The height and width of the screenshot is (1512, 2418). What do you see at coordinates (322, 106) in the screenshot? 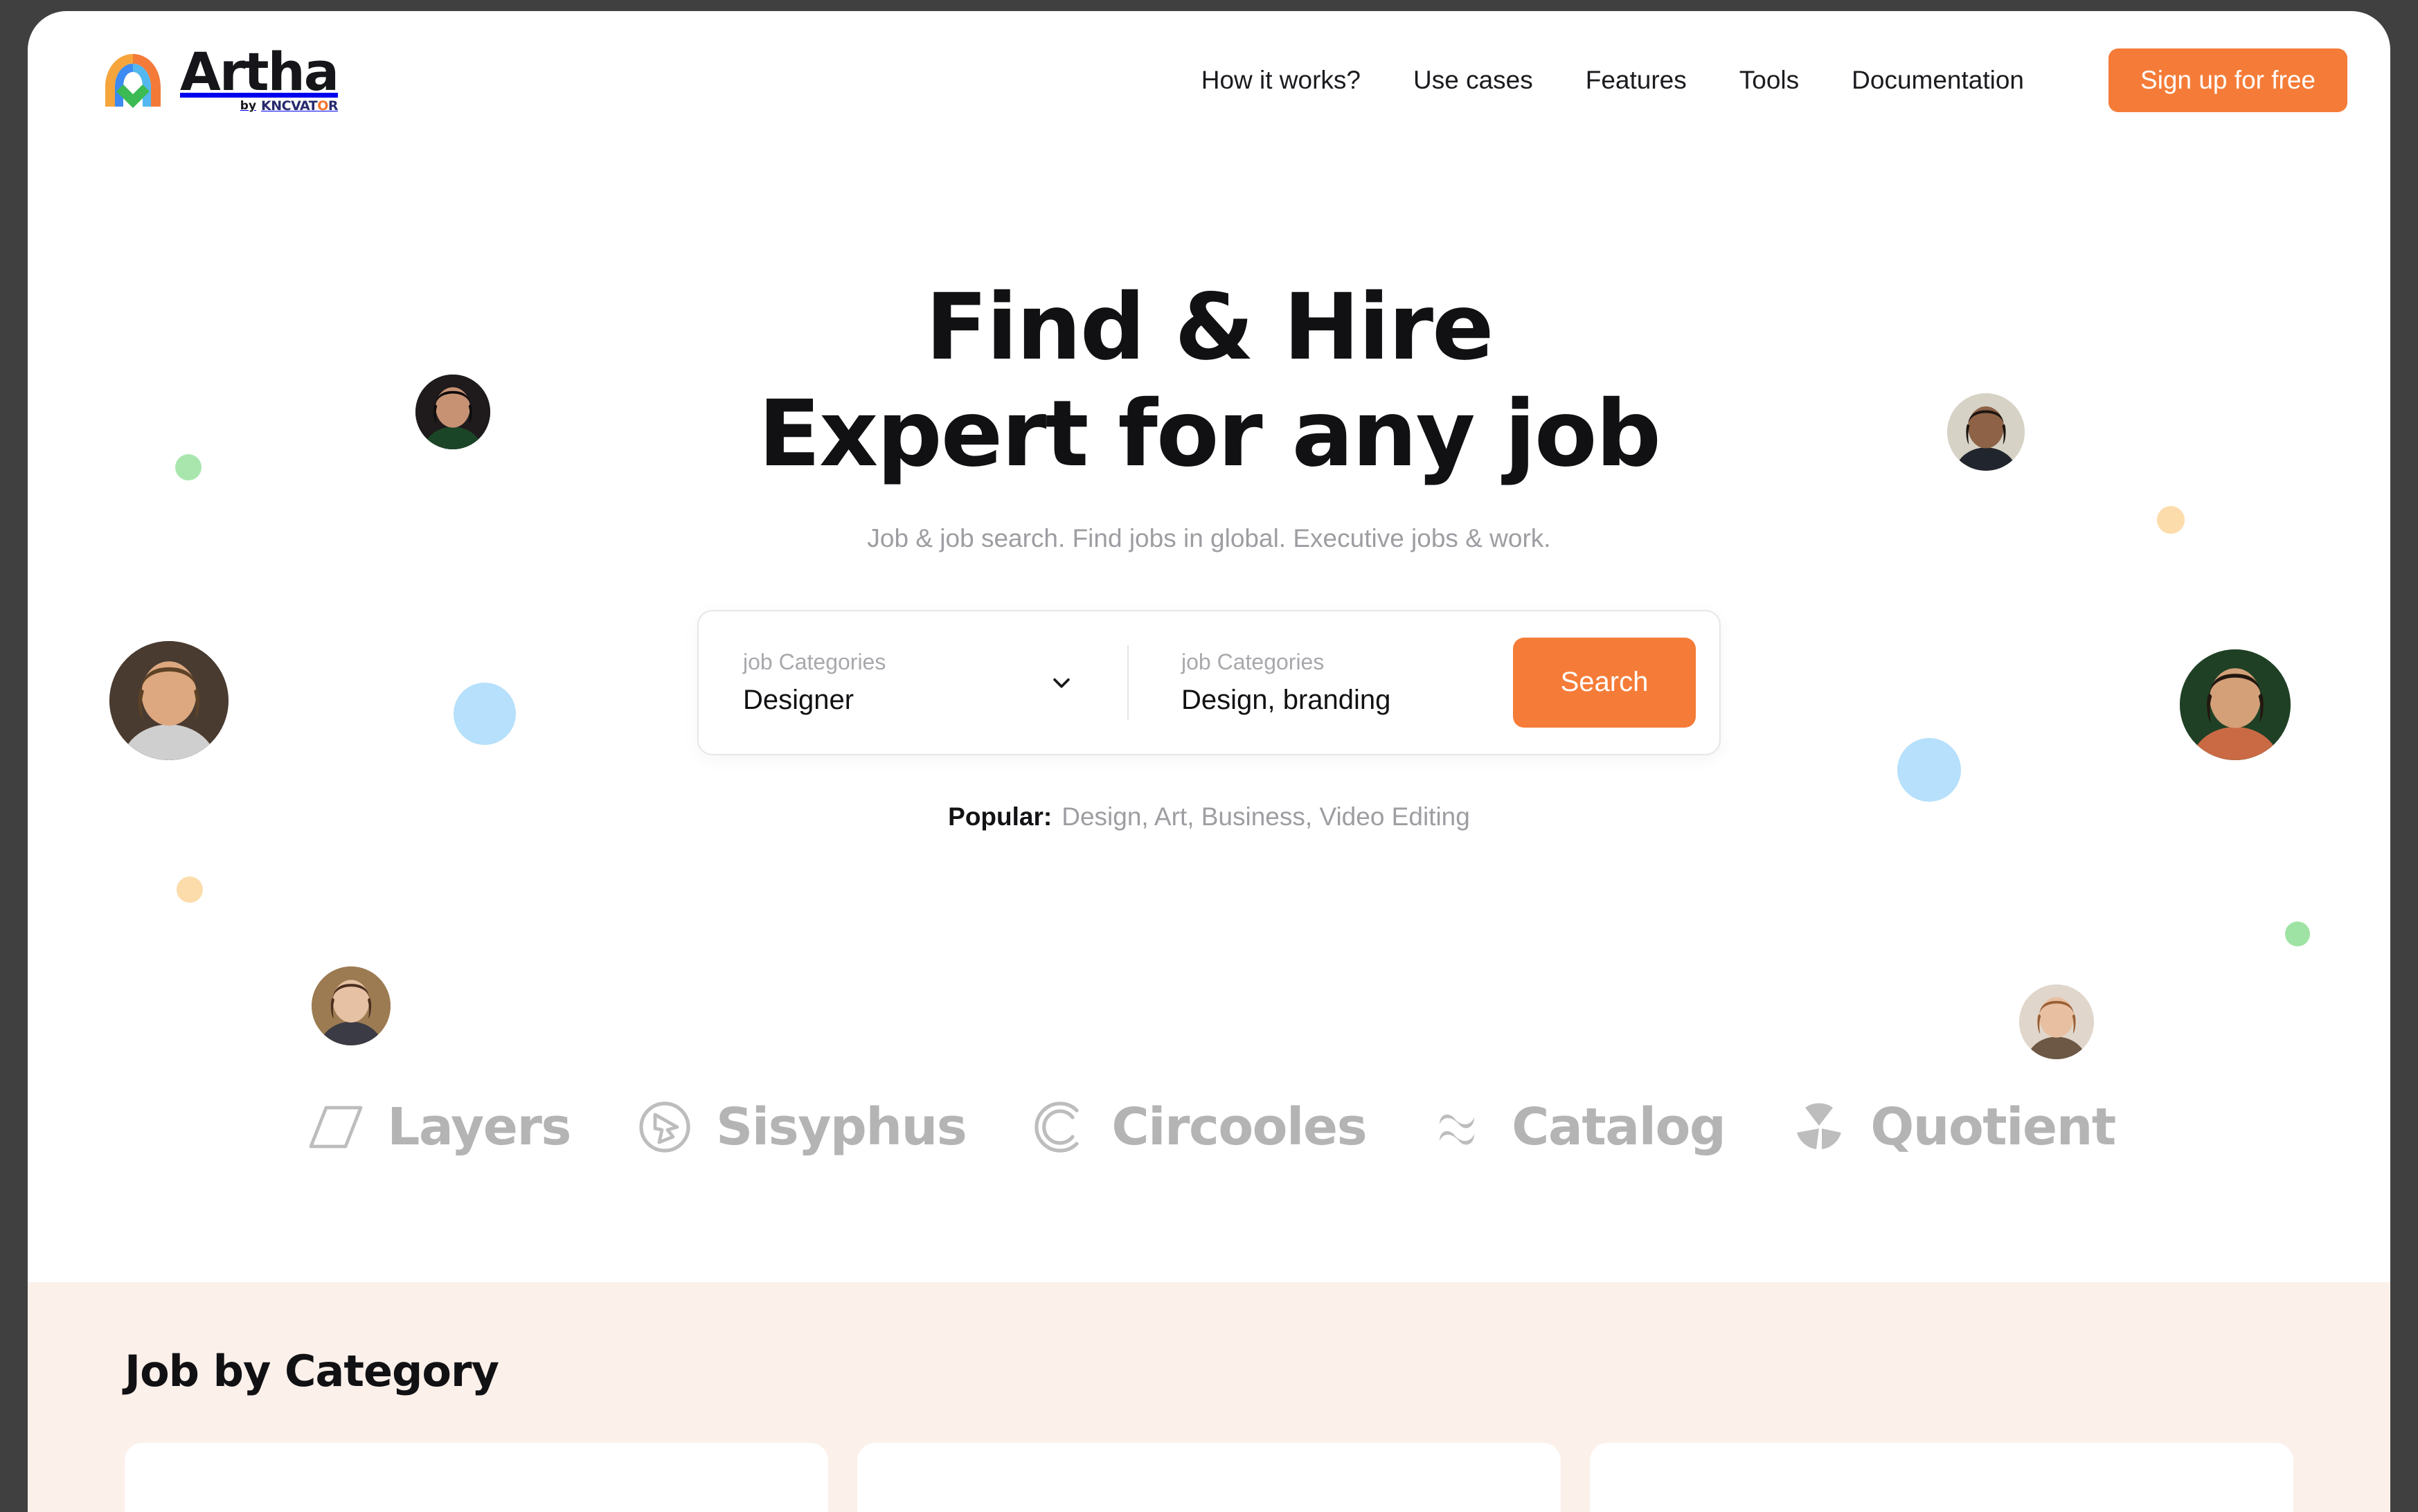
I see `byline-o: O` at bounding box center [322, 106].